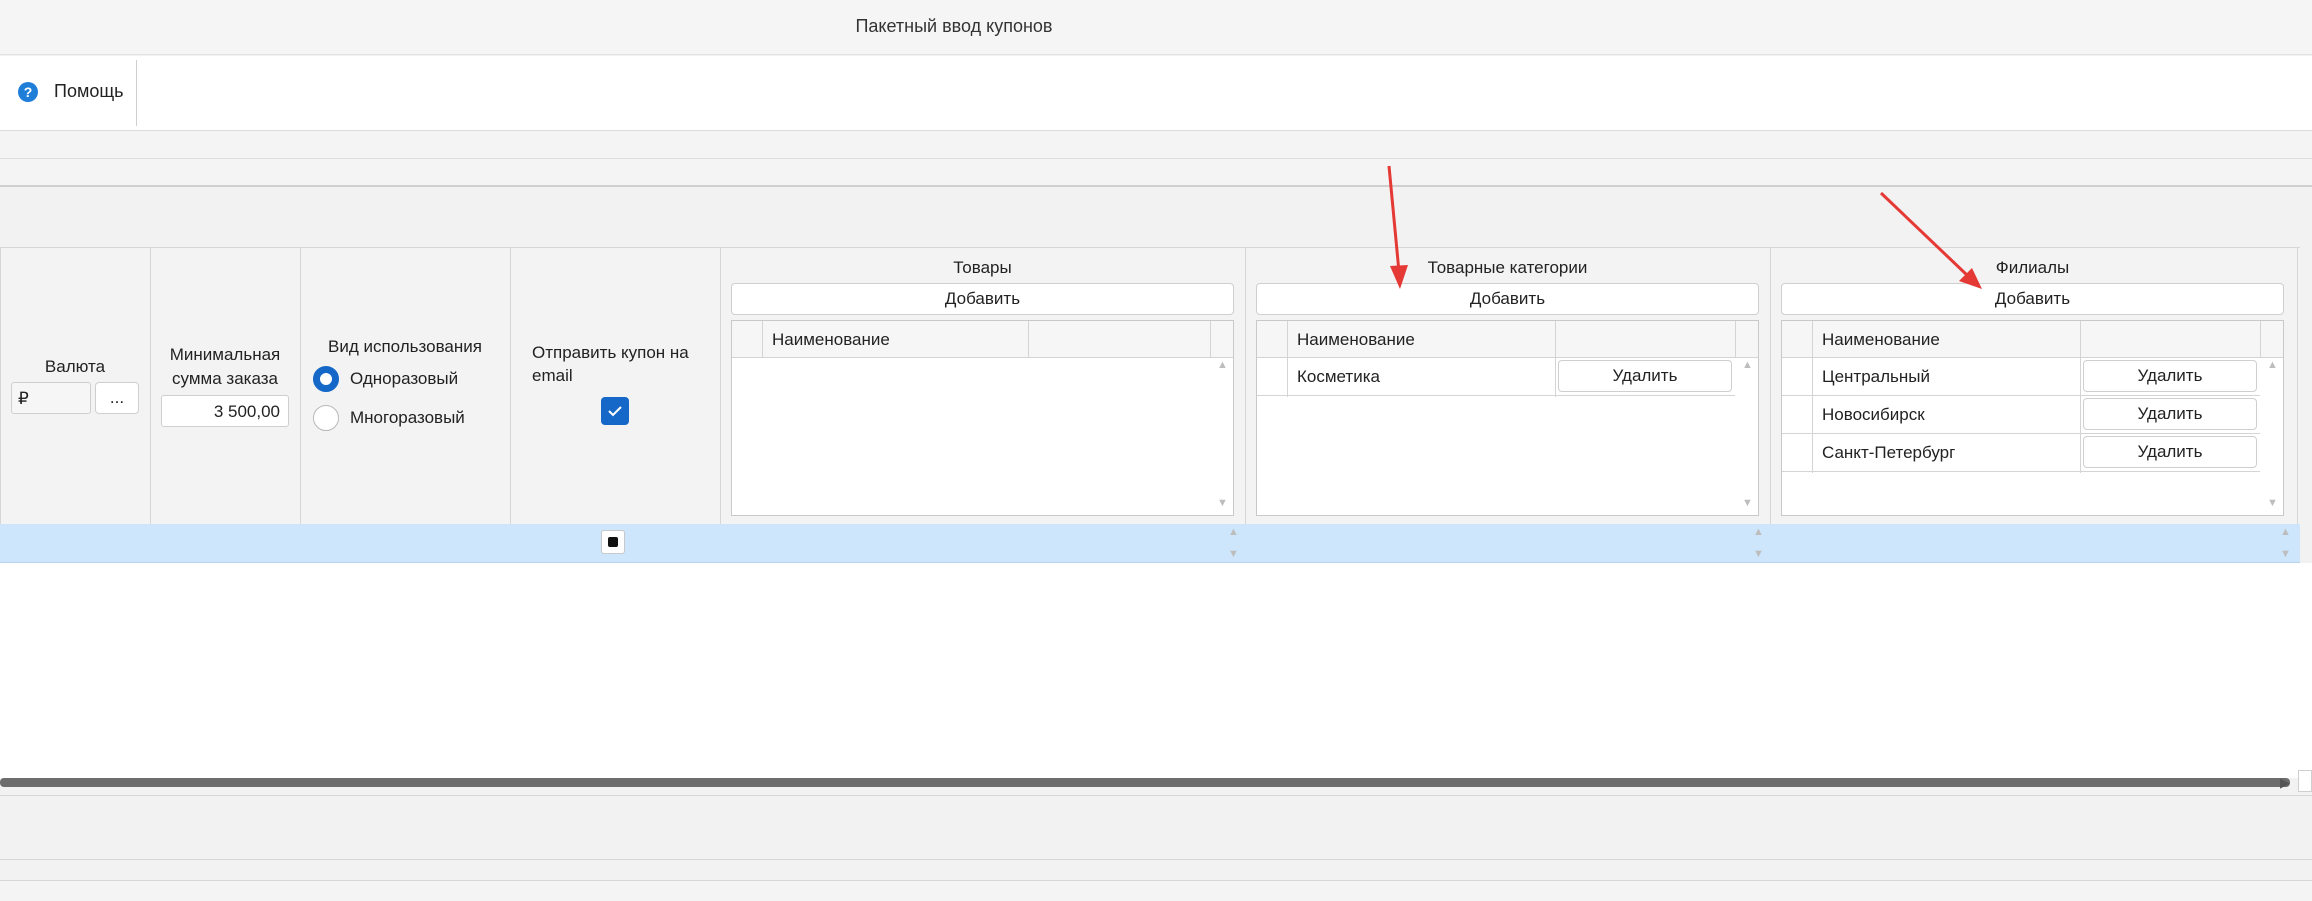 The height and width of the screenshot is (901, 2312). I want to click on annotation-arrows, so click(1684, 227).